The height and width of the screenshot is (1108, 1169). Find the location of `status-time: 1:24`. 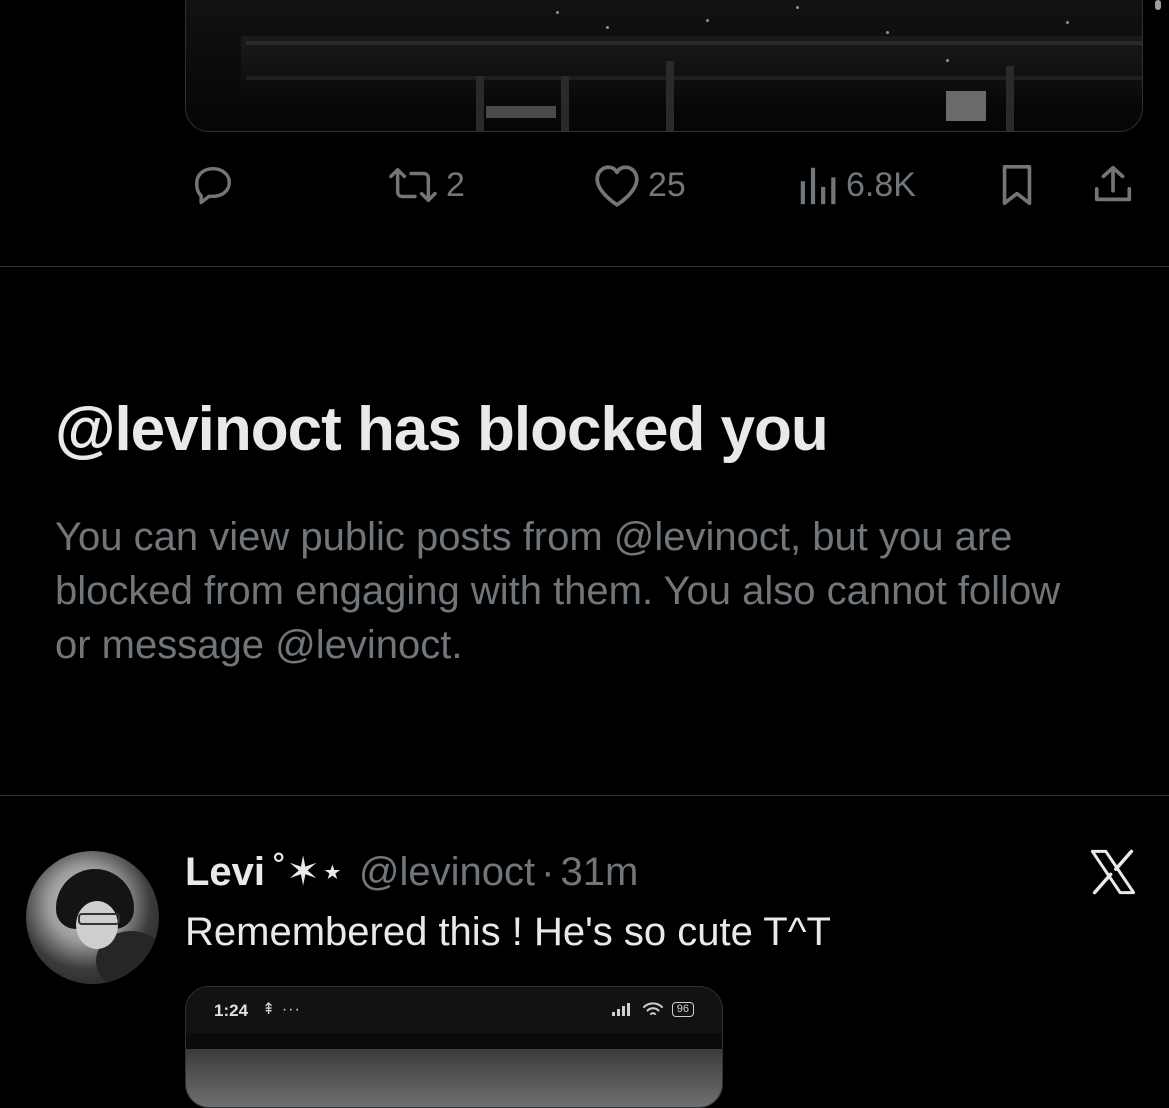

status-time: 1:24 is located at coordinates (231, 1010).